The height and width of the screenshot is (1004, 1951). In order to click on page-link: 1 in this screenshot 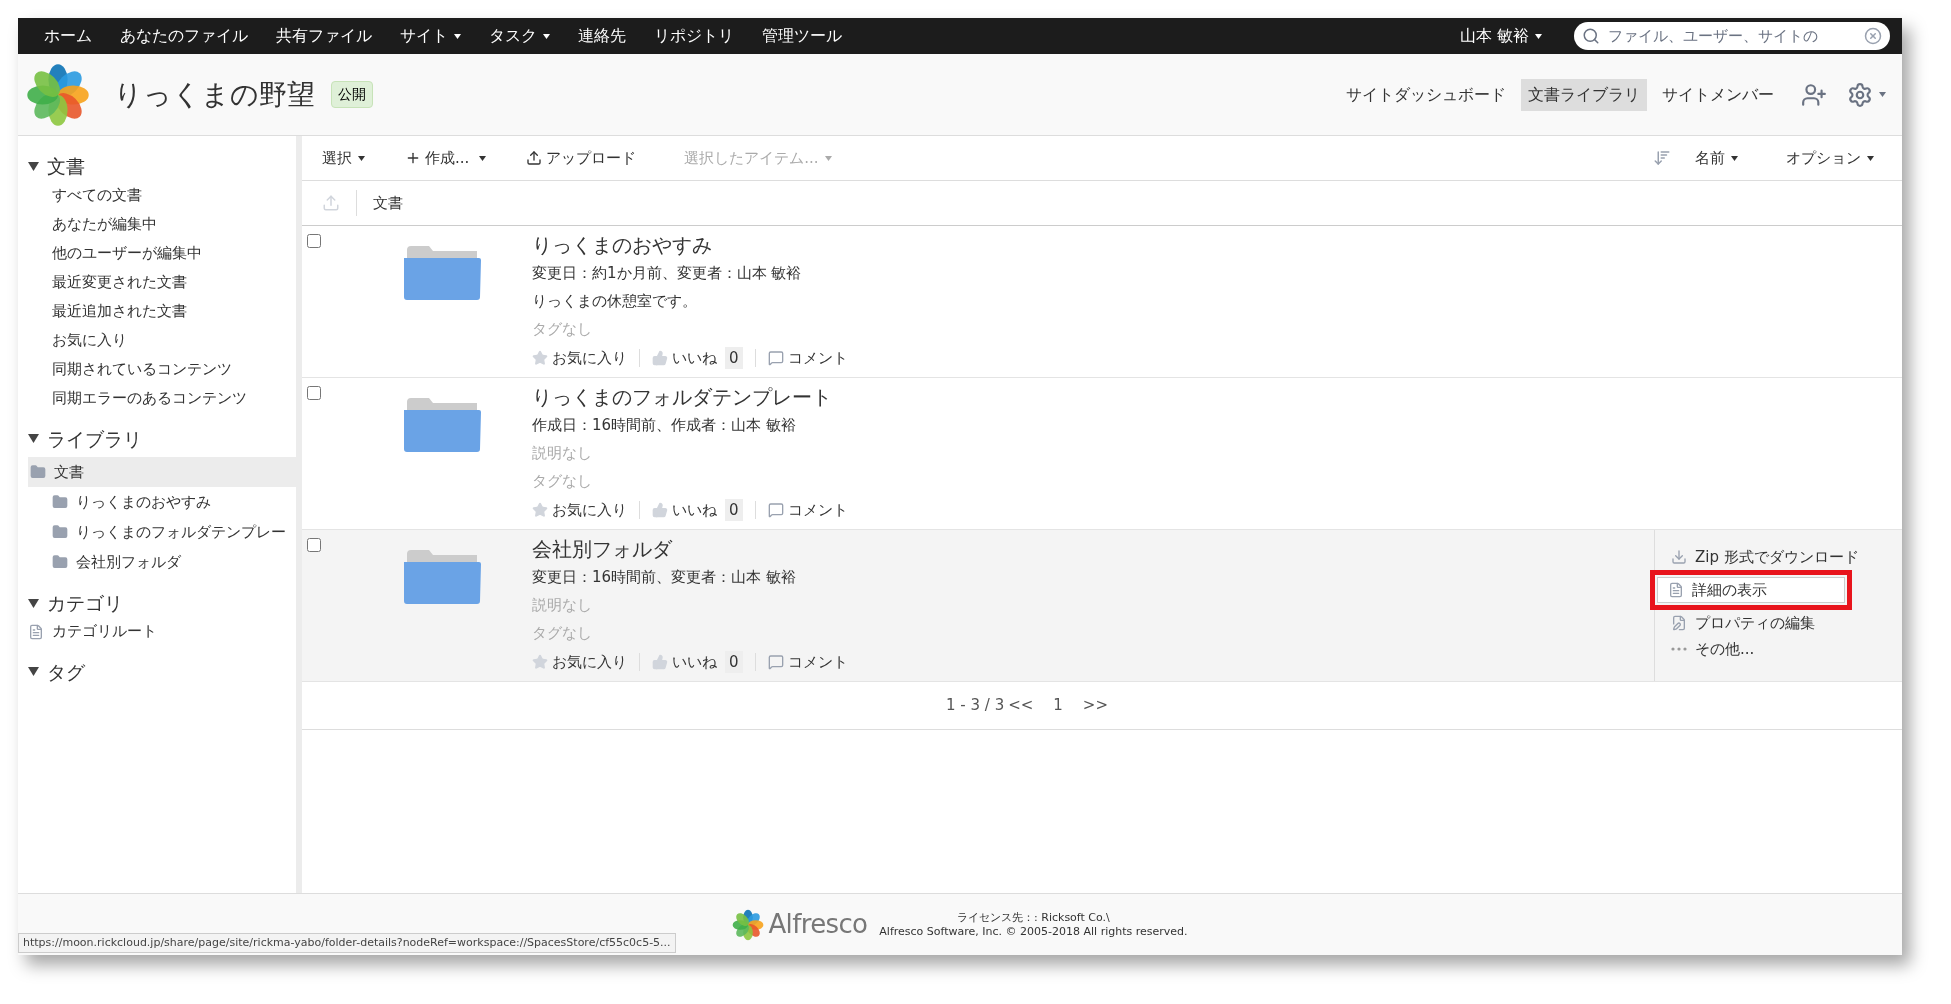, I will do `click(1058, 705)`.